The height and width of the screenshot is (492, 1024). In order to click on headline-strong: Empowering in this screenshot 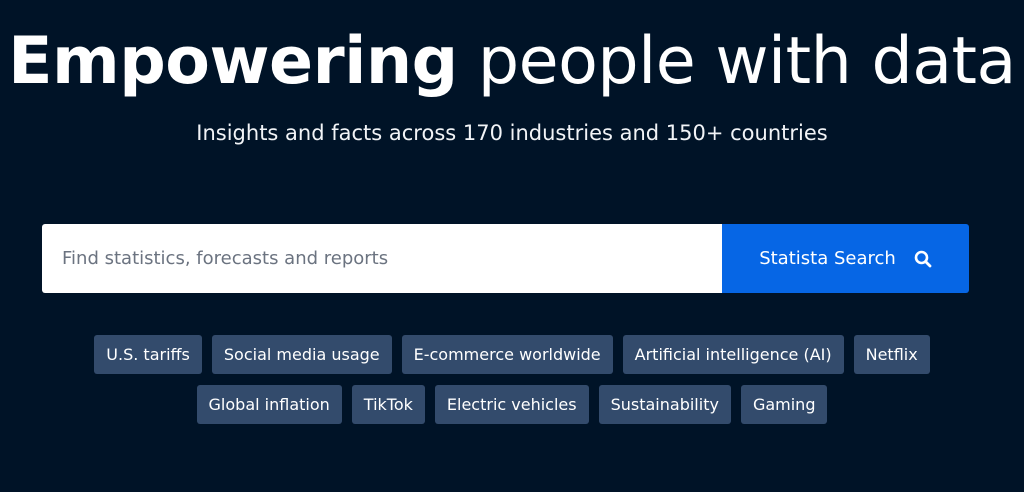, I will do `click(233, 61)`.